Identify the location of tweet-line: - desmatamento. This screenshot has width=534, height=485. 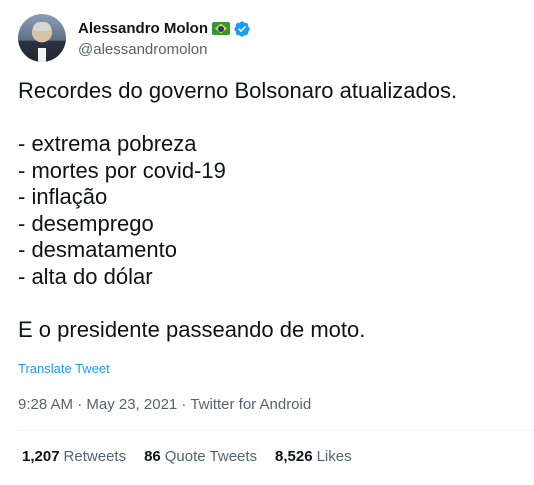
(97, 249).